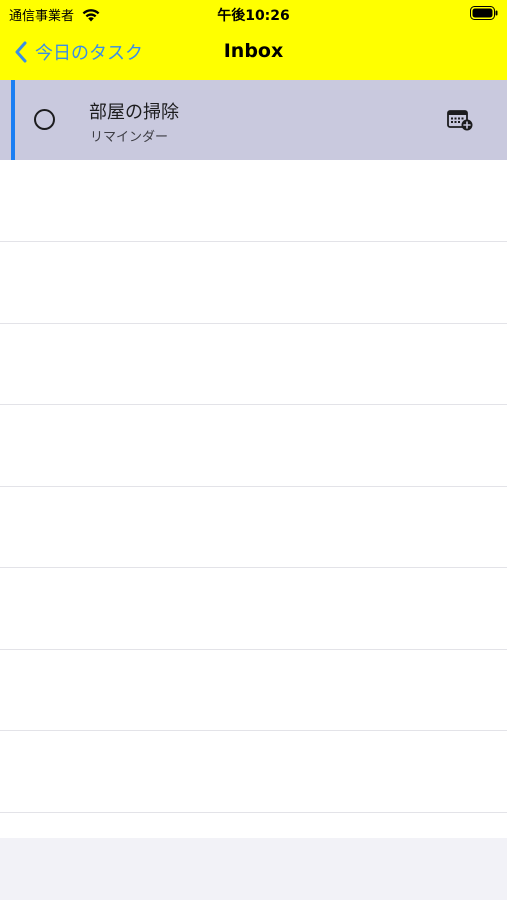  I want to click on status-time: 午後10:26, so click(253, 16).